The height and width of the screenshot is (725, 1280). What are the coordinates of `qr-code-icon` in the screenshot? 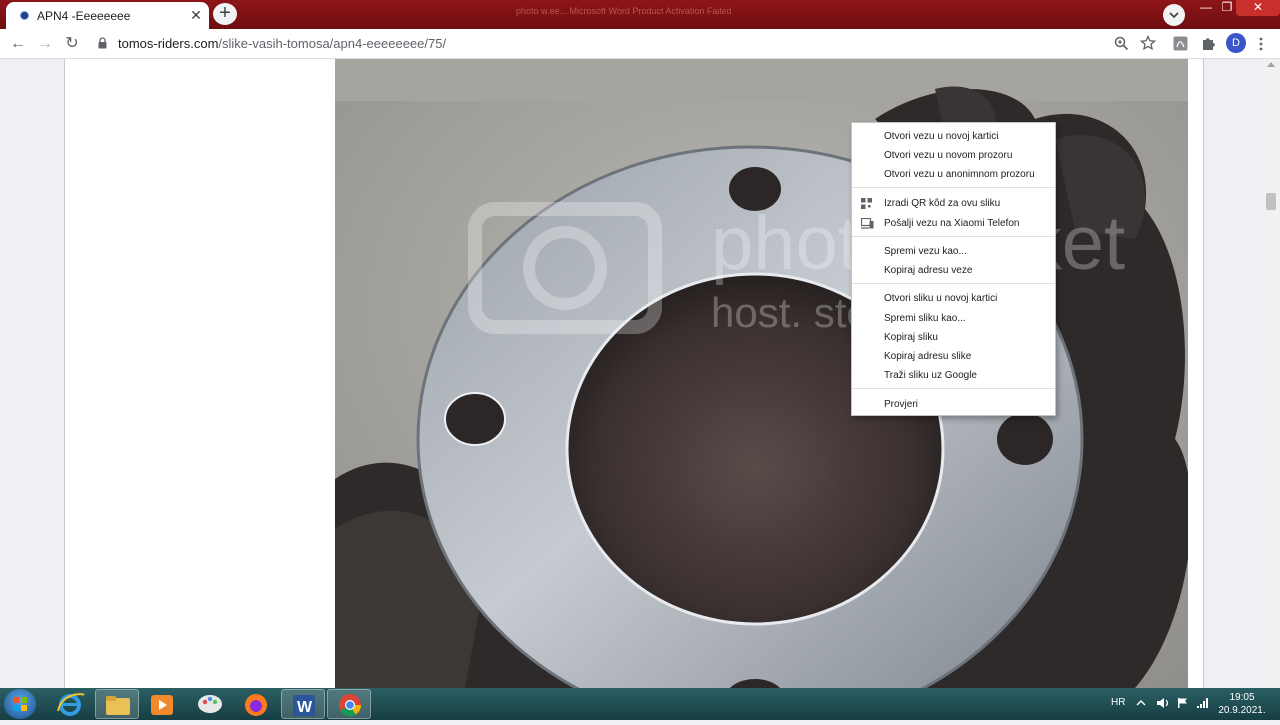 It's located at (866, 203).